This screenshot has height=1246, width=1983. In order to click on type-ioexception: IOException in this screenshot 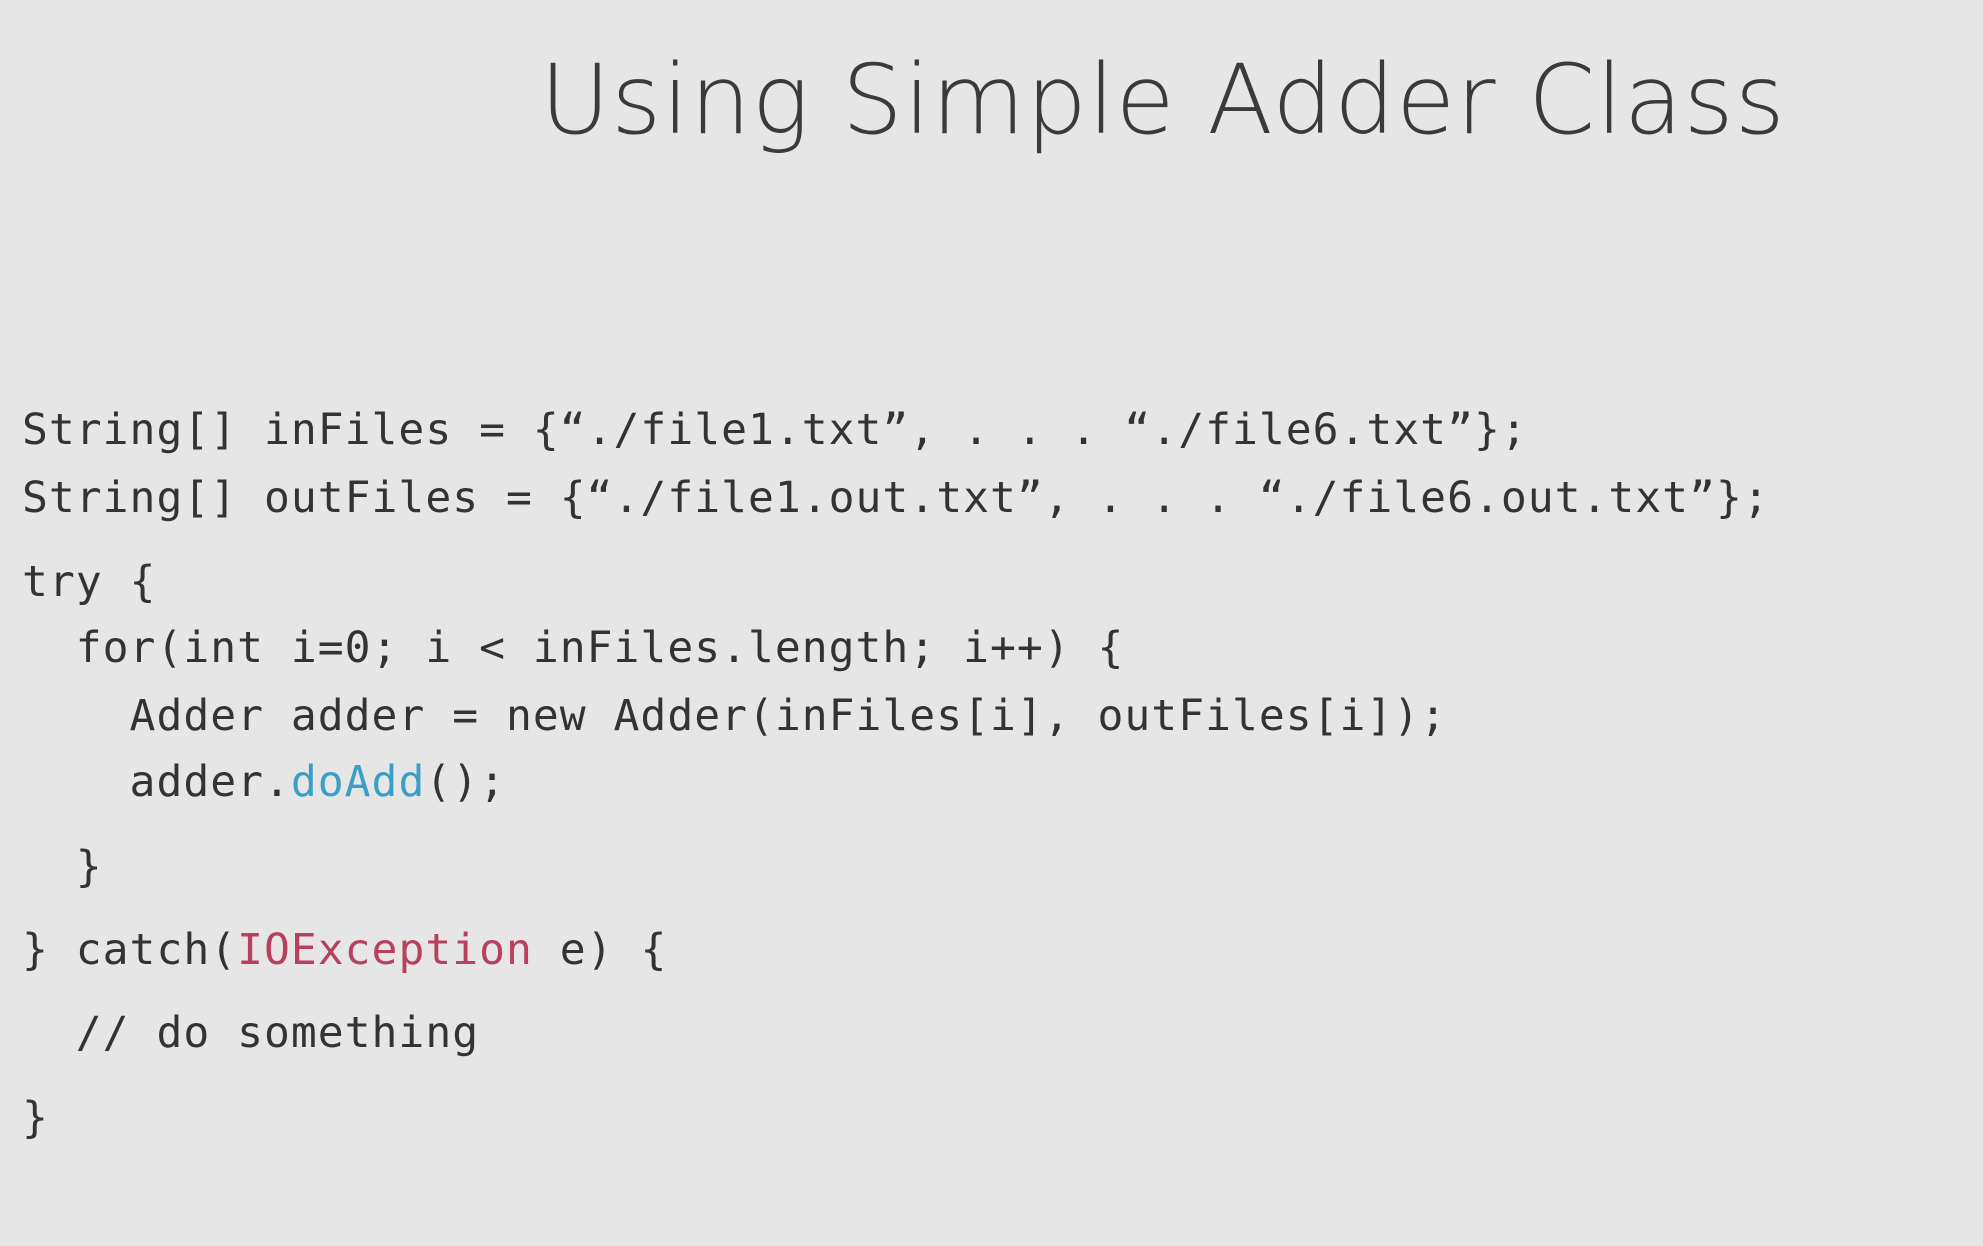, I will do `click(385, 950)`.